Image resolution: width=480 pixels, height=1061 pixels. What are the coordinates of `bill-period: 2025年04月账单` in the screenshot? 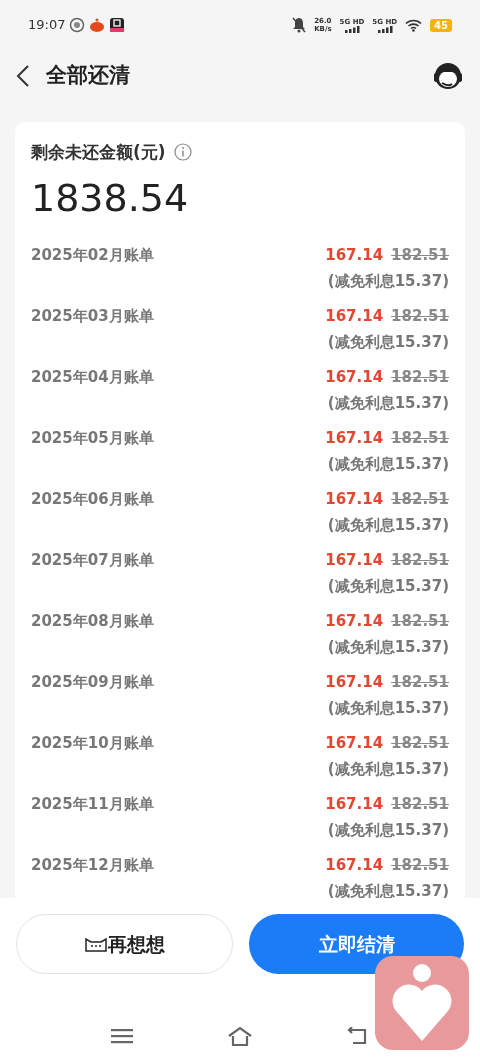 It's located at (92, 377).